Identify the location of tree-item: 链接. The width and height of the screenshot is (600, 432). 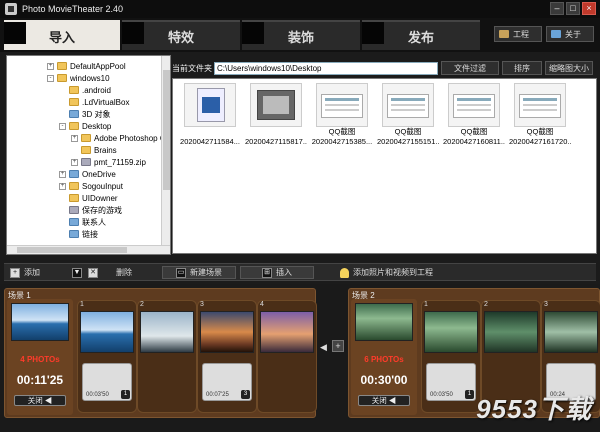
(78, 234).